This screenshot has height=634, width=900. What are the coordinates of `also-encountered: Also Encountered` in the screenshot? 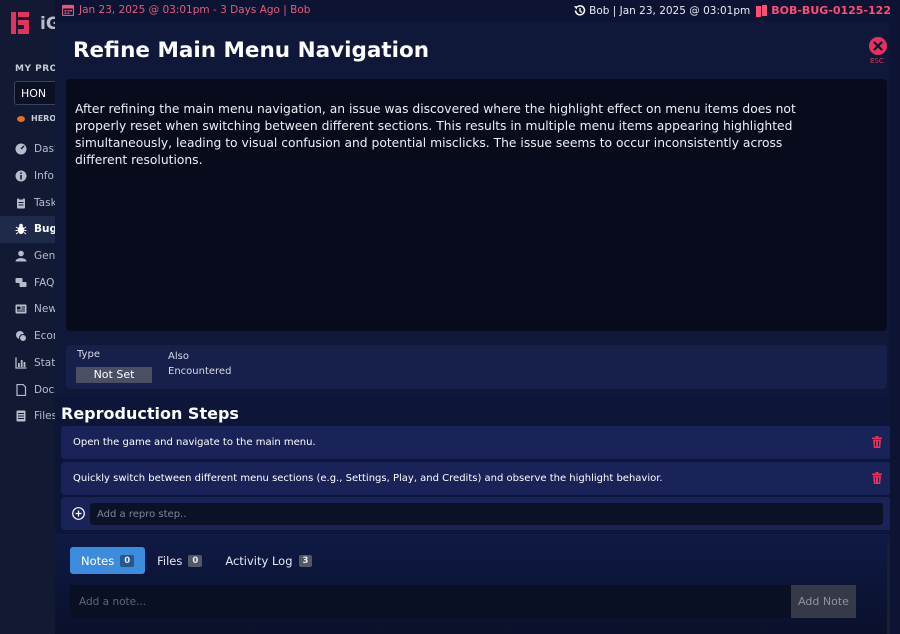 It's located at (199, 364).